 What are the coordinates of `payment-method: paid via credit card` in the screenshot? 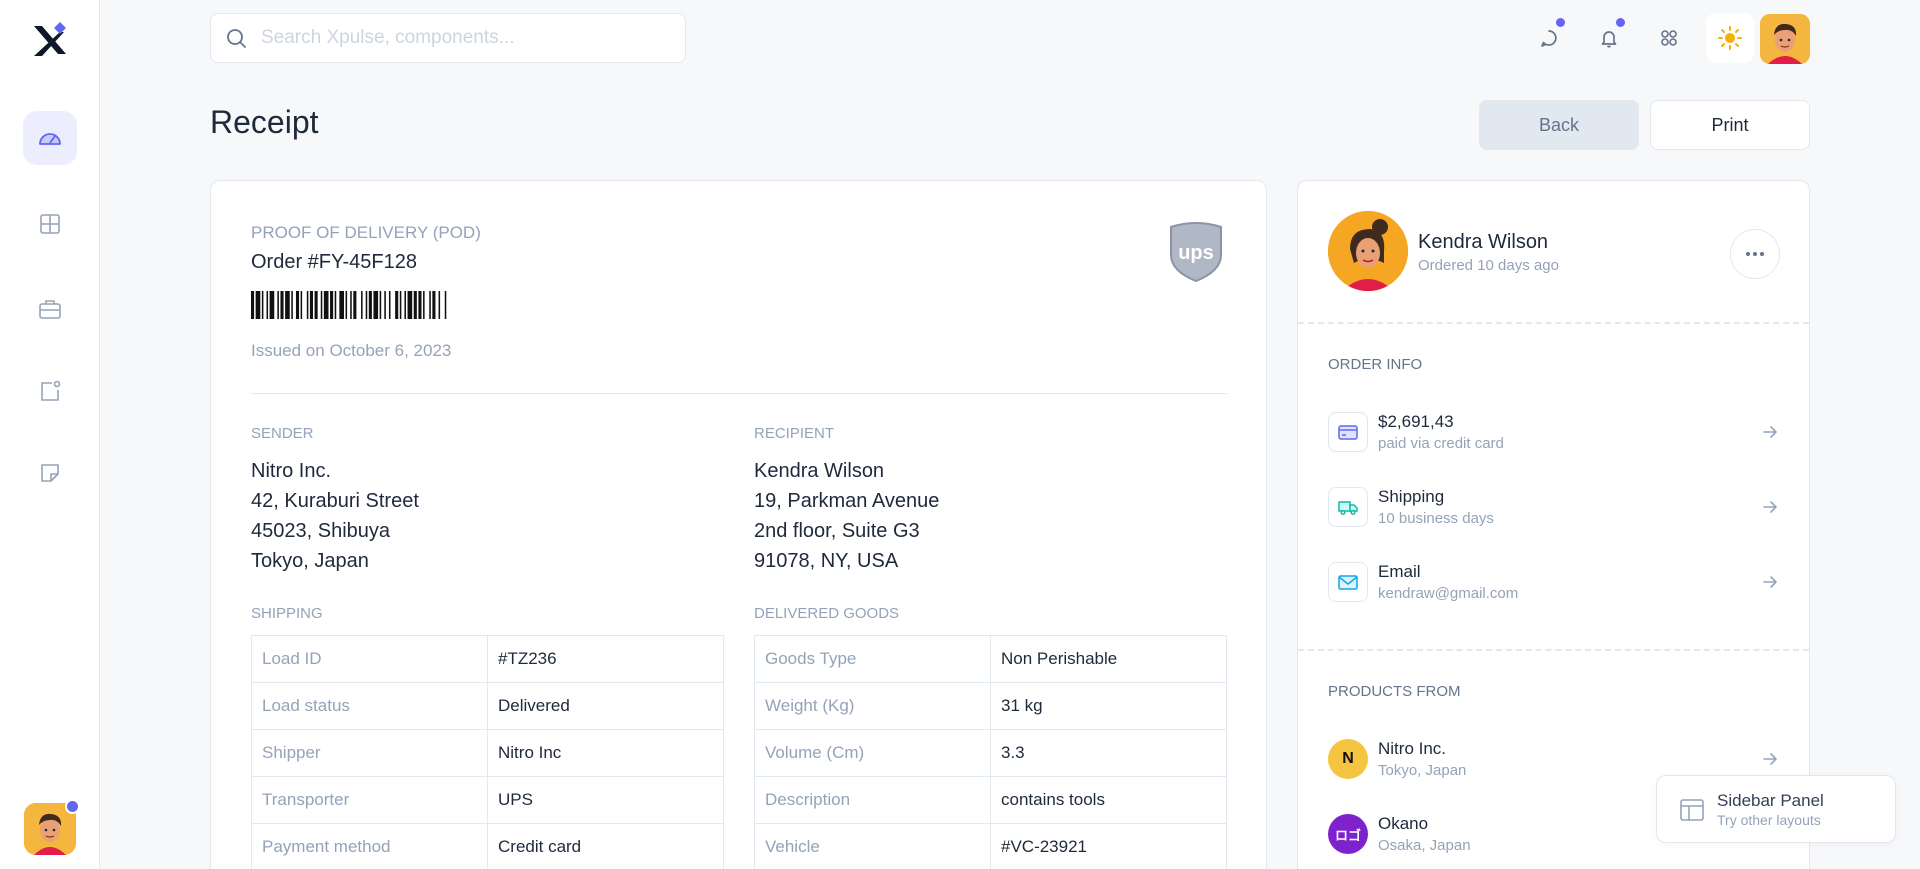 It's located at (1441, 443).